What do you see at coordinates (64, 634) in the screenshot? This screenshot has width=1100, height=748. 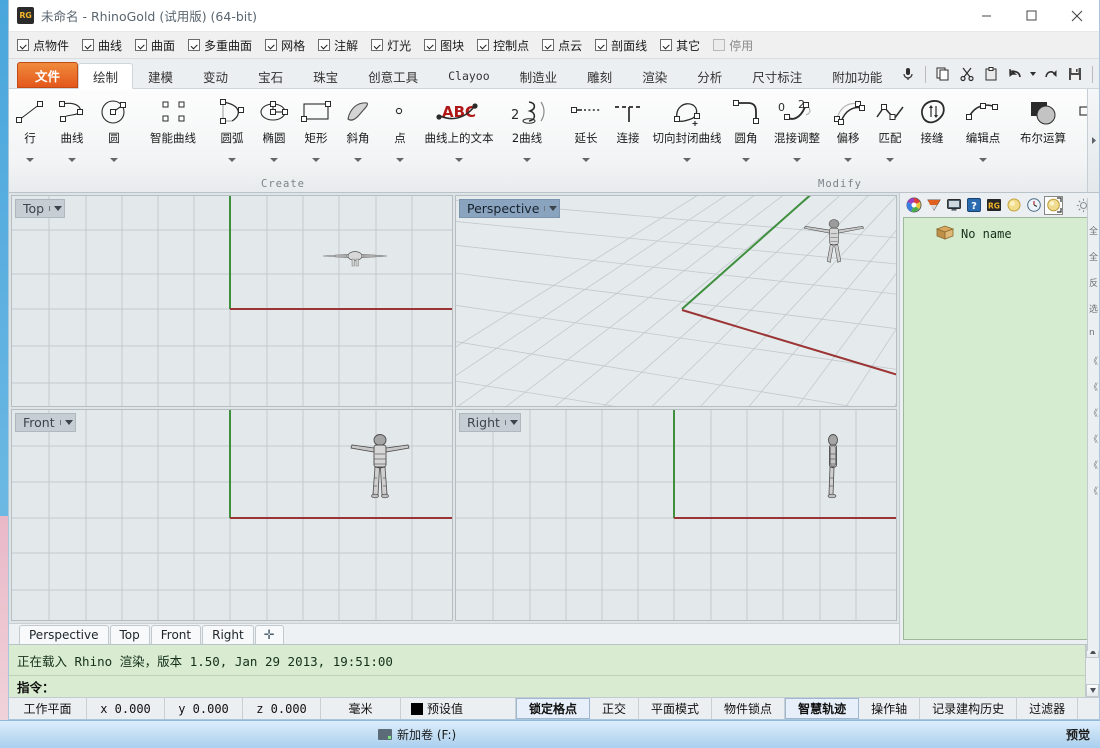 I see `viewport-tab-Perspective: Perspective` at bounding box center [64, 634].